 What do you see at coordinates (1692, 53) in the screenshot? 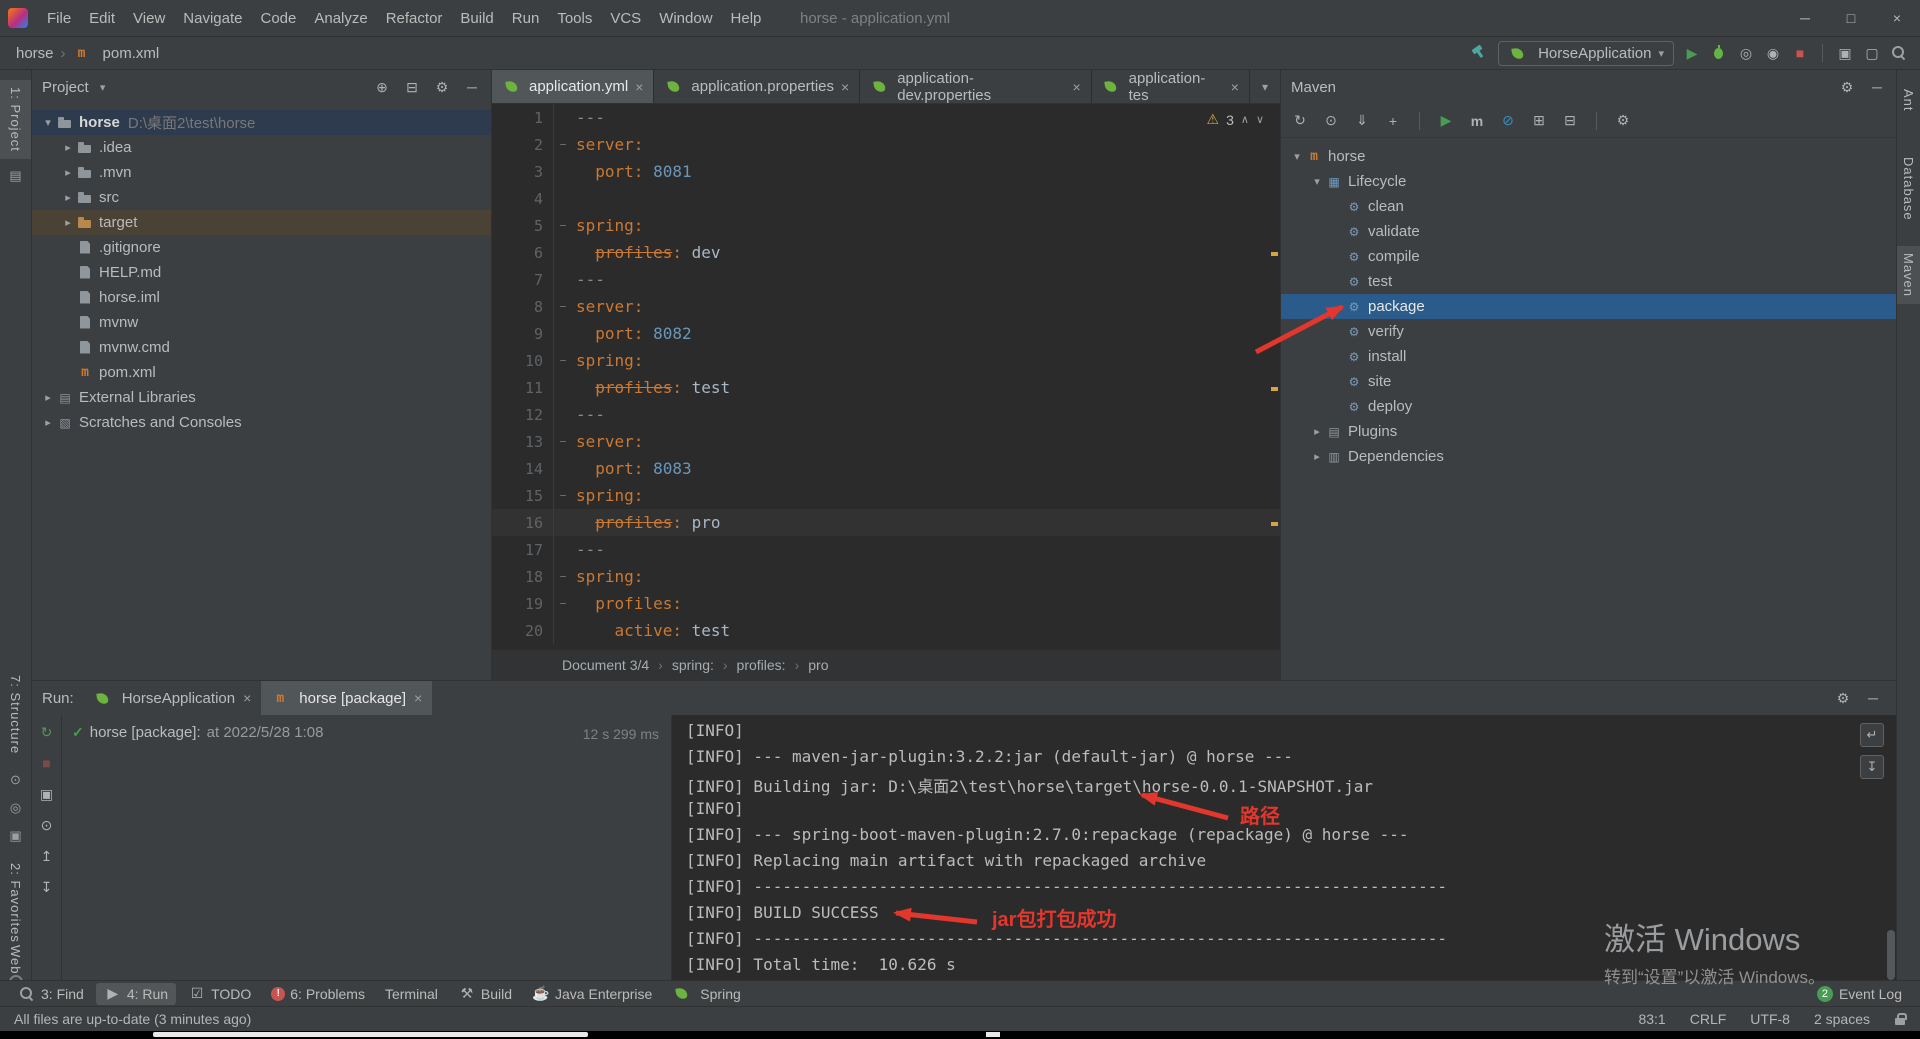
I see `run-icon: ▶` at bounding box center [1692, 53].